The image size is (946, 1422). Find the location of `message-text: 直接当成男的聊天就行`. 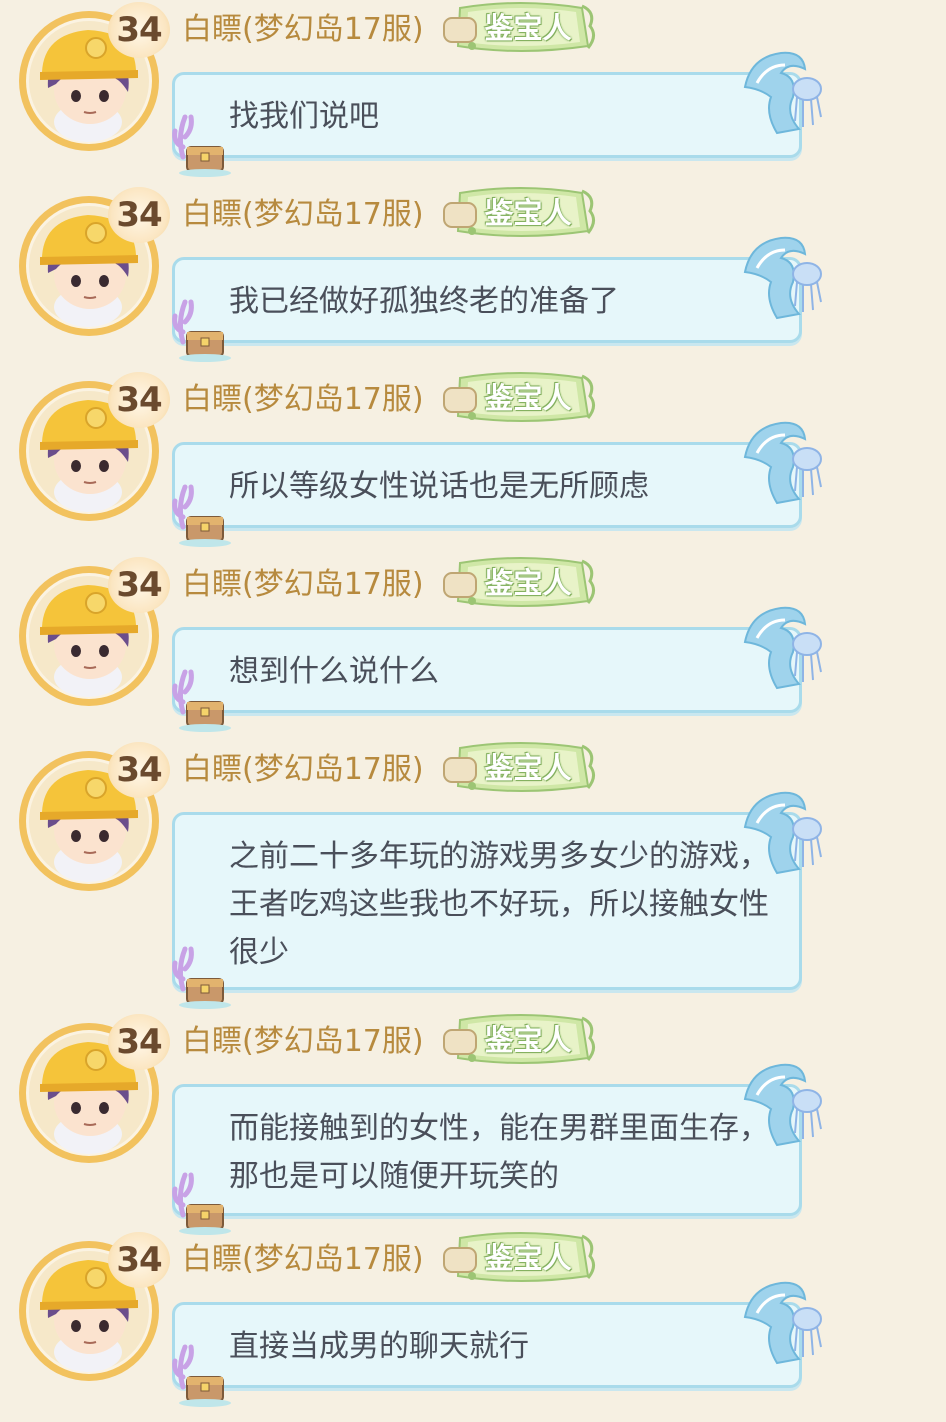

message-text: 直接当成男的聊天就行 is located at coordinates (379, 1346).